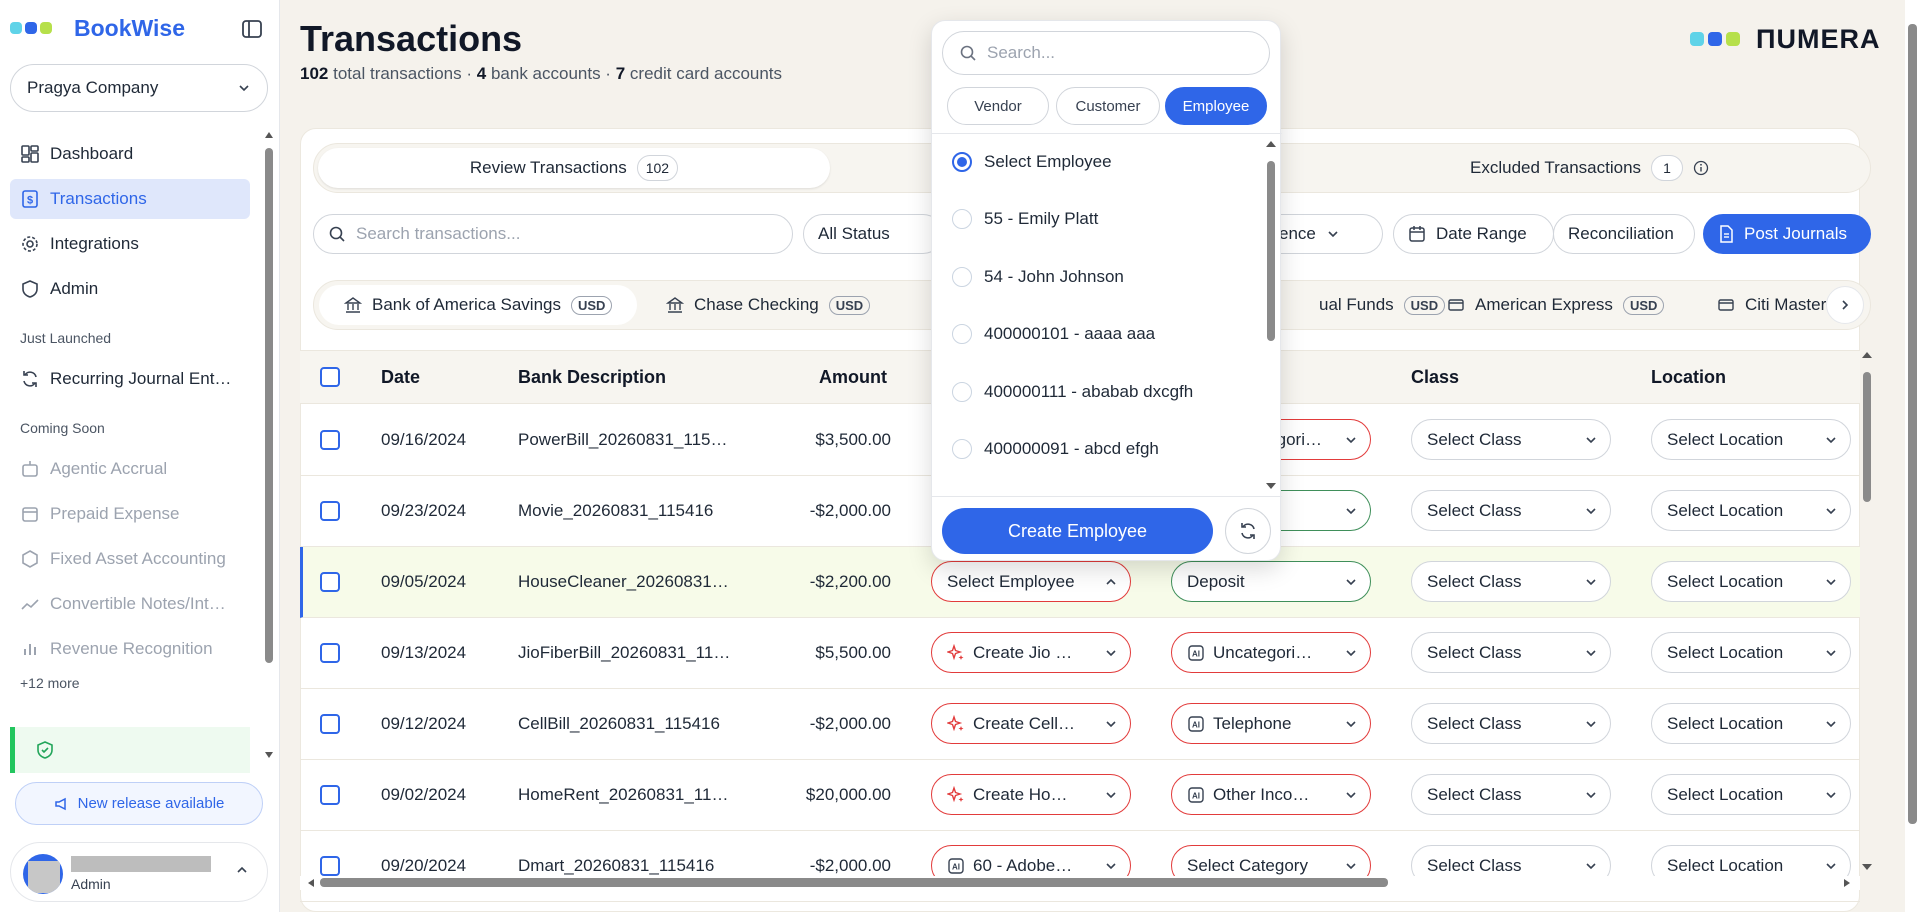  Describe the element at coordinates (1771, 305) in the screenshot. I see `account-tab-citi-master: Citi Master` at that location.